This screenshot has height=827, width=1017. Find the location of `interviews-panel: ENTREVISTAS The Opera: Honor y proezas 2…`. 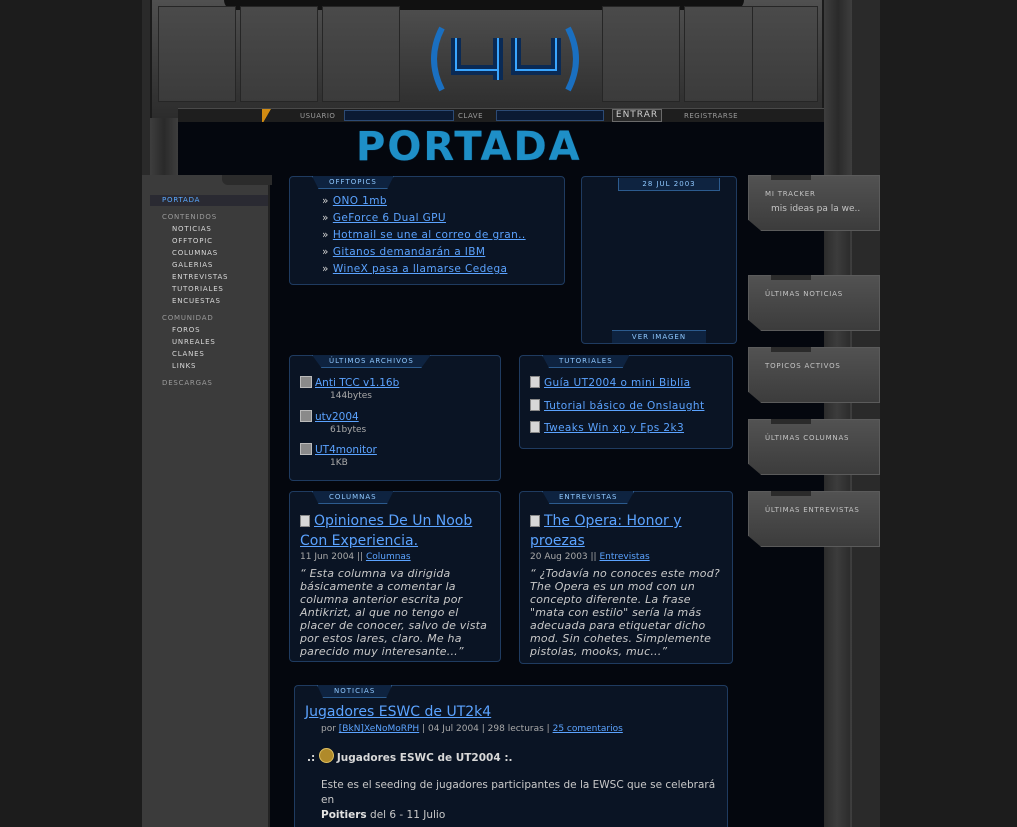

interviews-panel: ENTREVISTAS The Opera: Honor y proezas 2… is located at coordinates (626, 577).